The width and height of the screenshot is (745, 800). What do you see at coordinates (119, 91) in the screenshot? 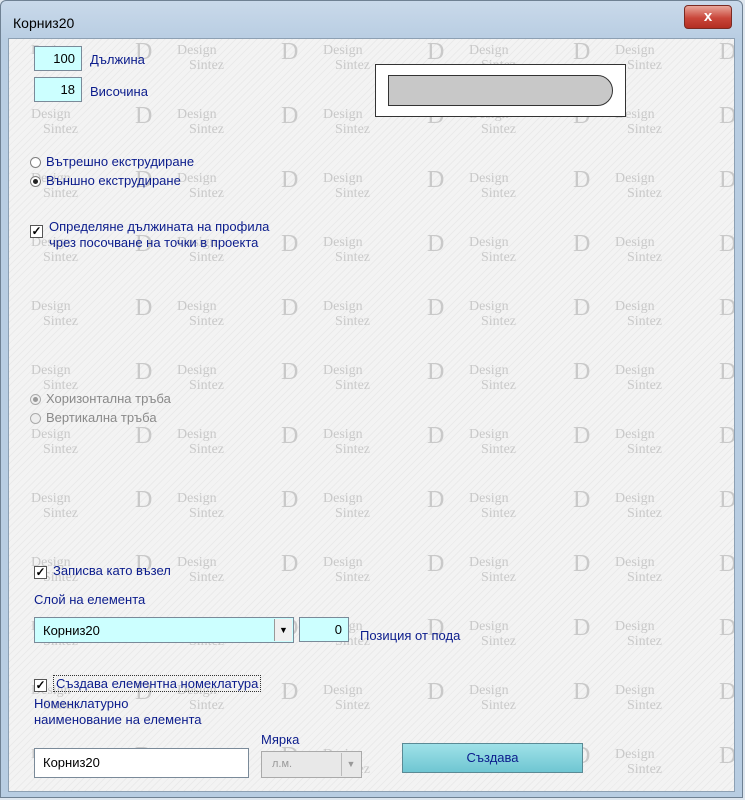
I see `height-label: Височина` at bounding box center [119, 91].